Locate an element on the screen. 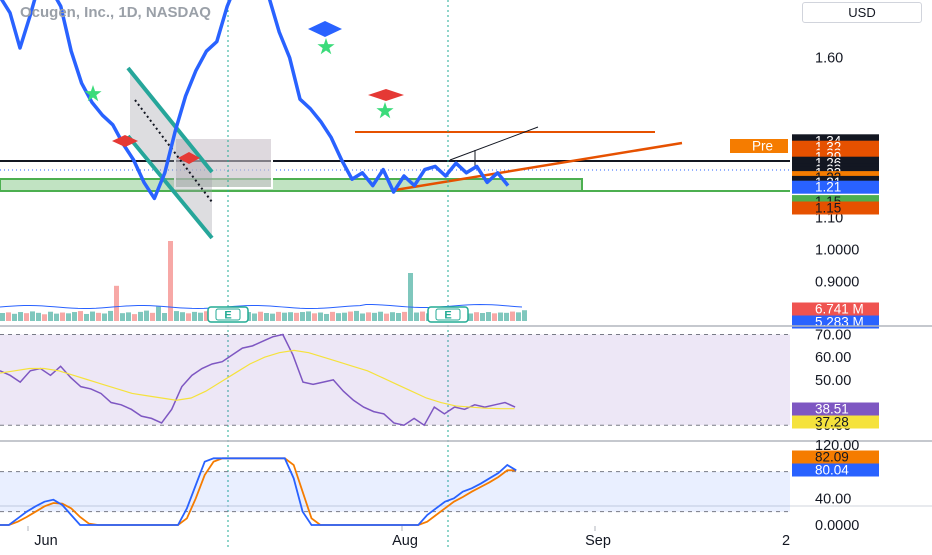 Image resolution: width=932 pixels, height=555 pixels. time-axis-tick: 2 is located at coordinates (786, 541).